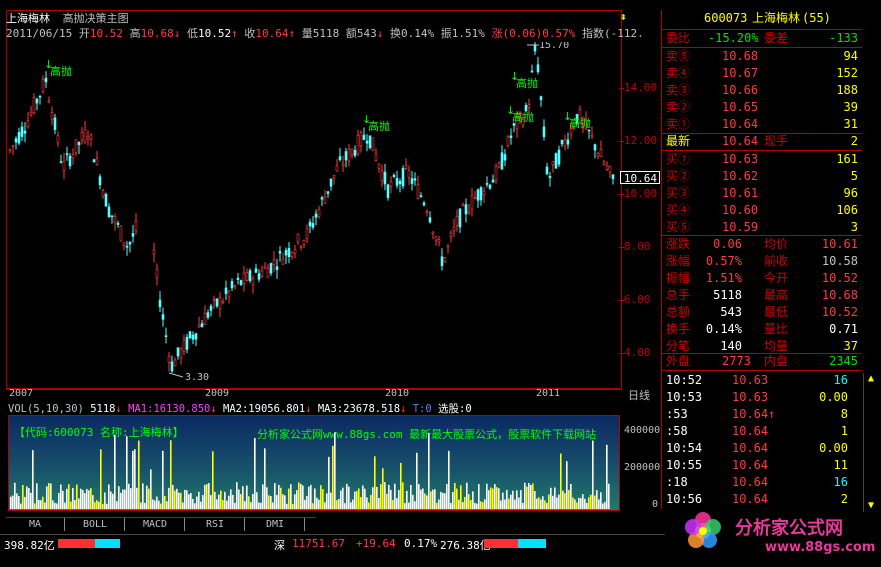 The image size is (881, 567). What do you see at coordinates (497, 33) in the screenshot?
I see `change-label: 涨` at bounding box center [497, 33].